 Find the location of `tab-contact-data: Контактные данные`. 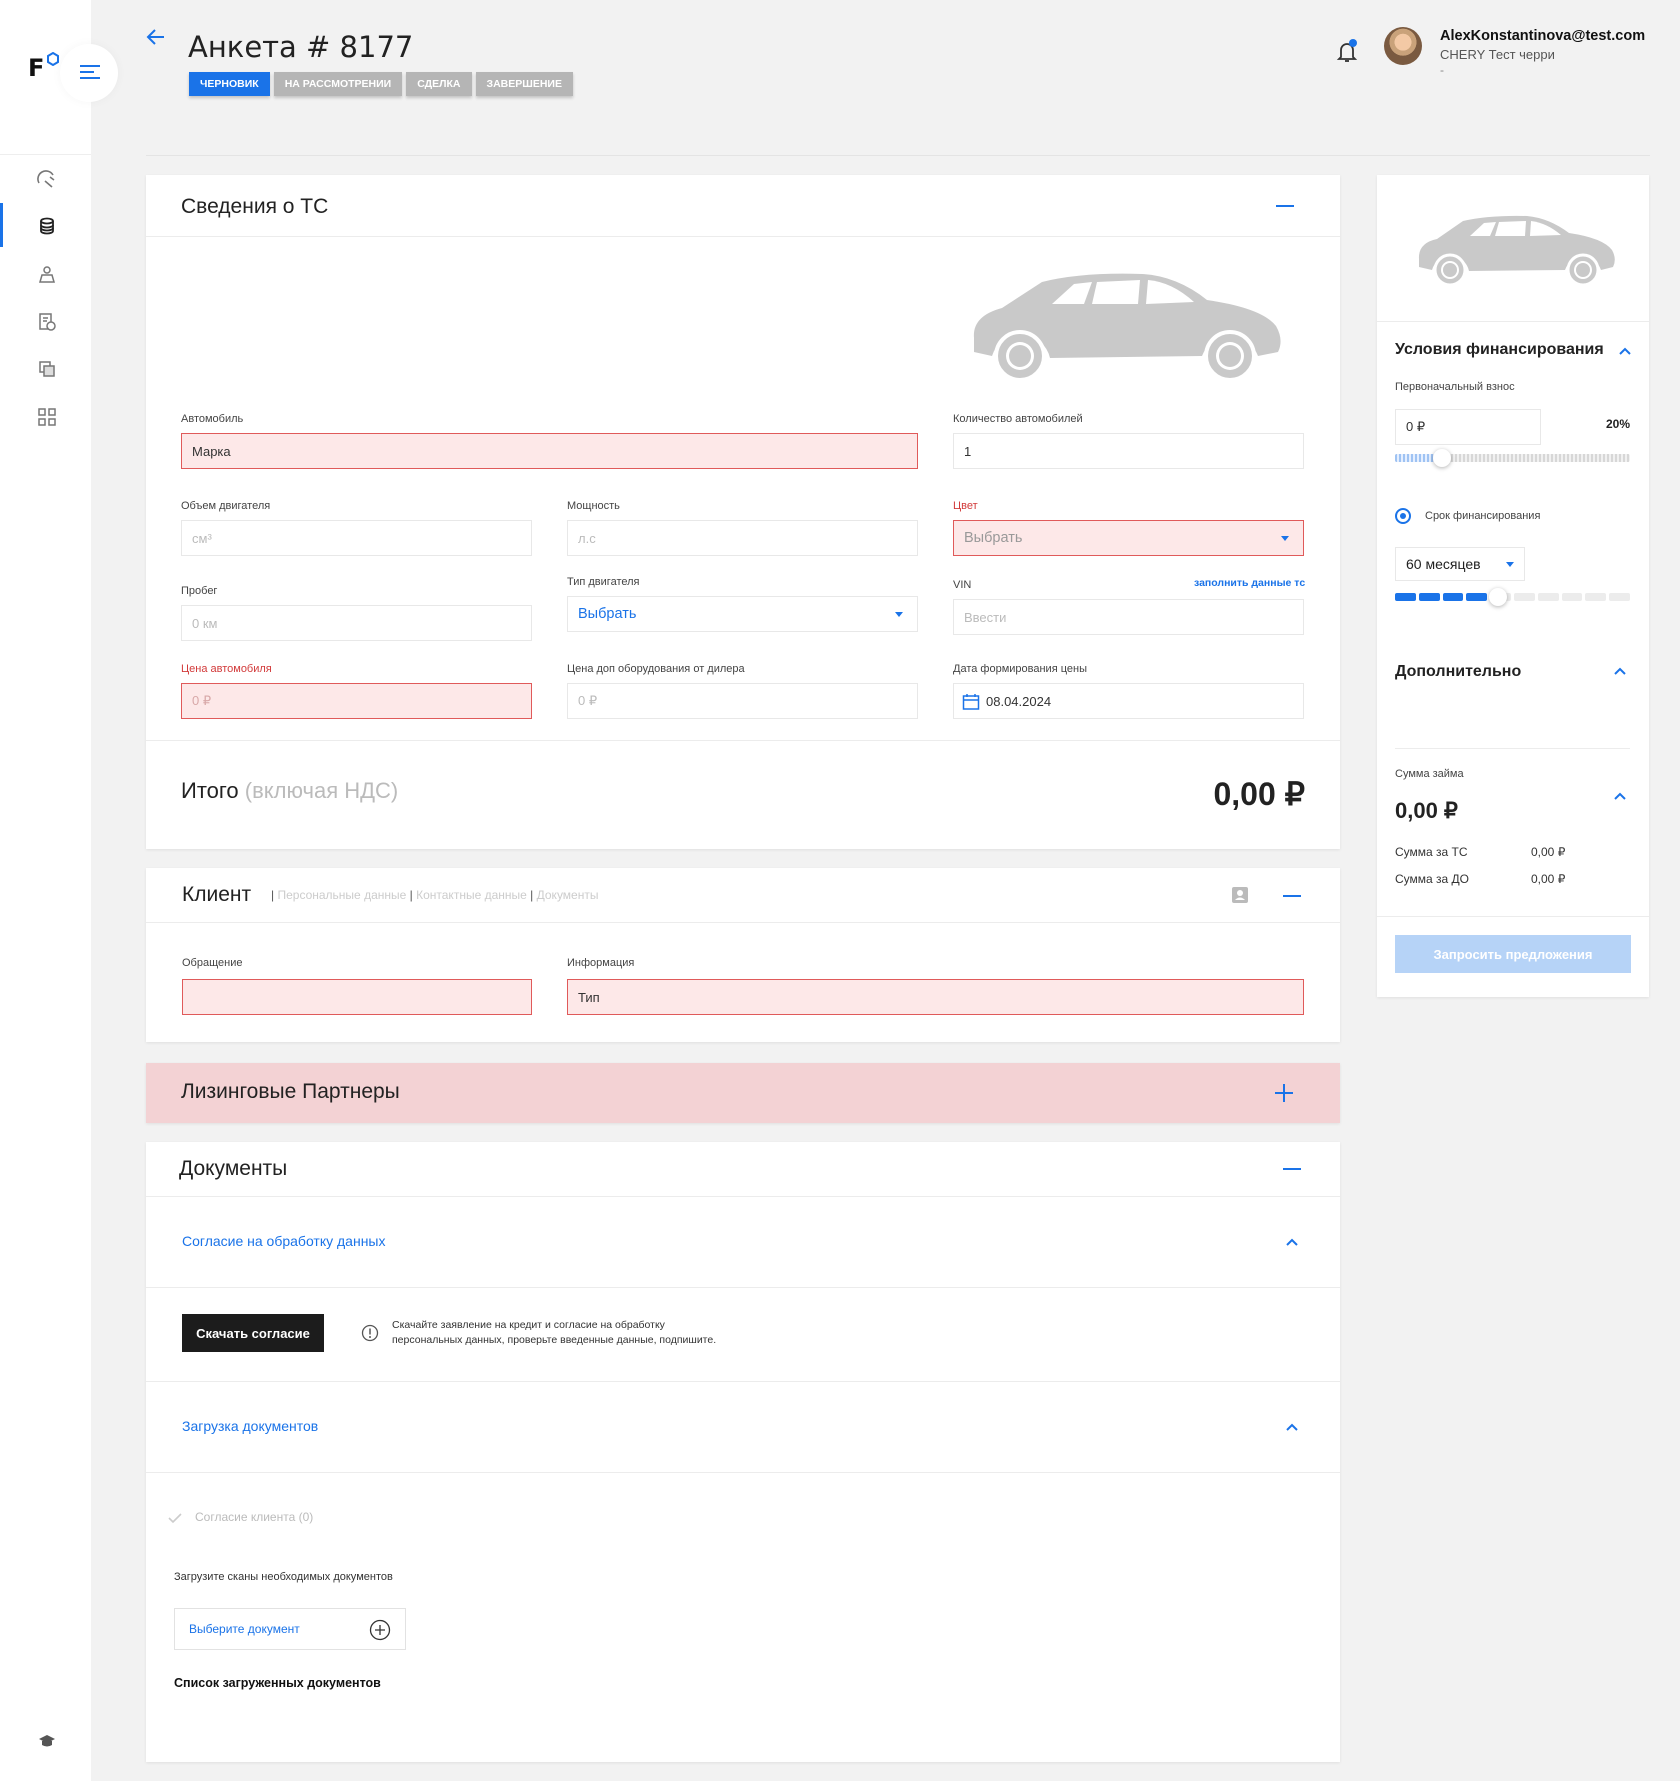

tab-contact-data: Контактные данные is located at coordinates (471, 895).